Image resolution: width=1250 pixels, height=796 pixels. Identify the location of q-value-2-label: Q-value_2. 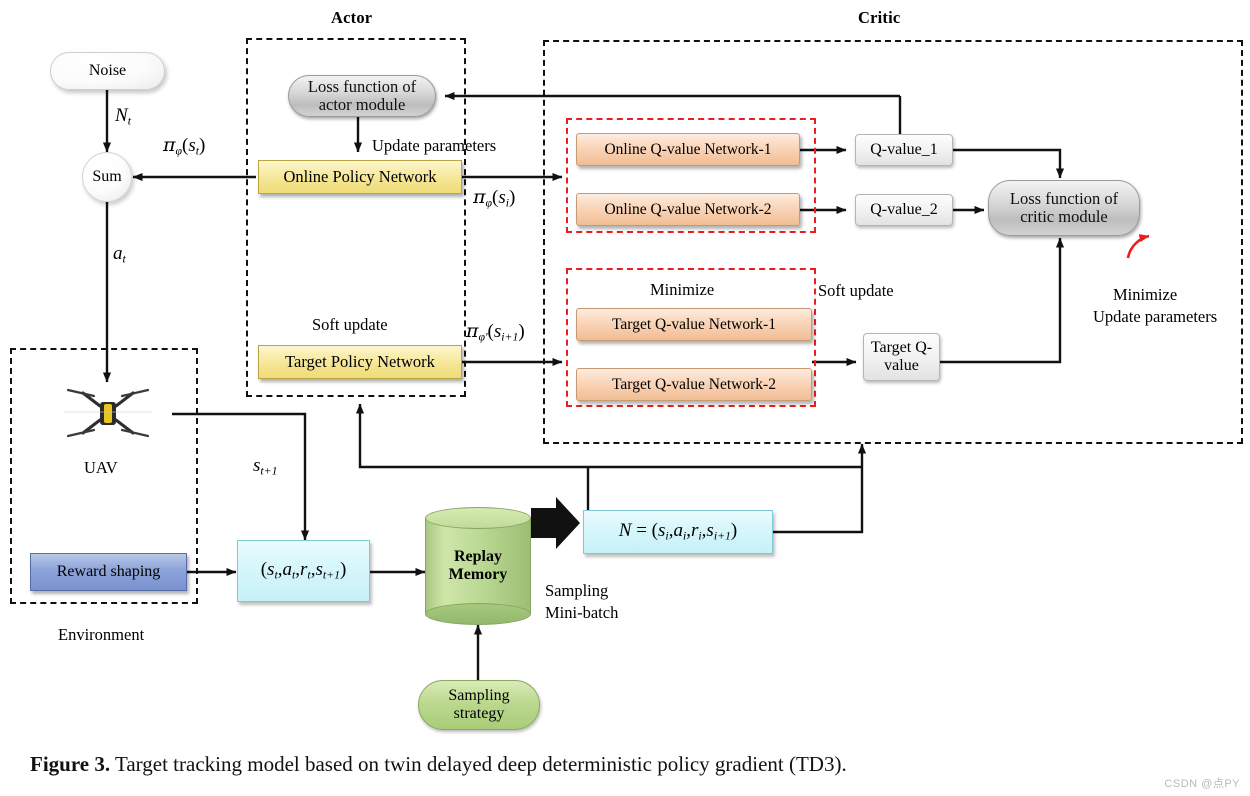
(904, 210).